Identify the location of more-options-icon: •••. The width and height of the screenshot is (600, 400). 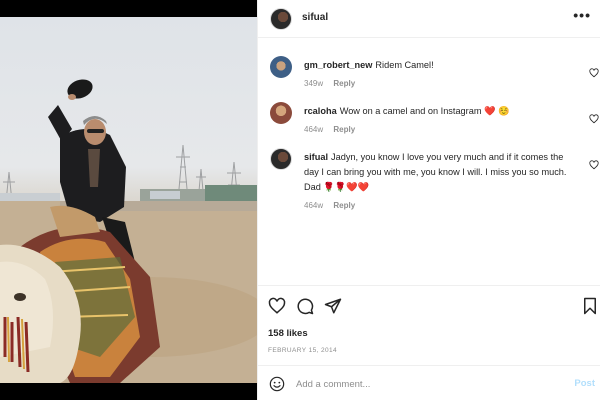
(582, 15).